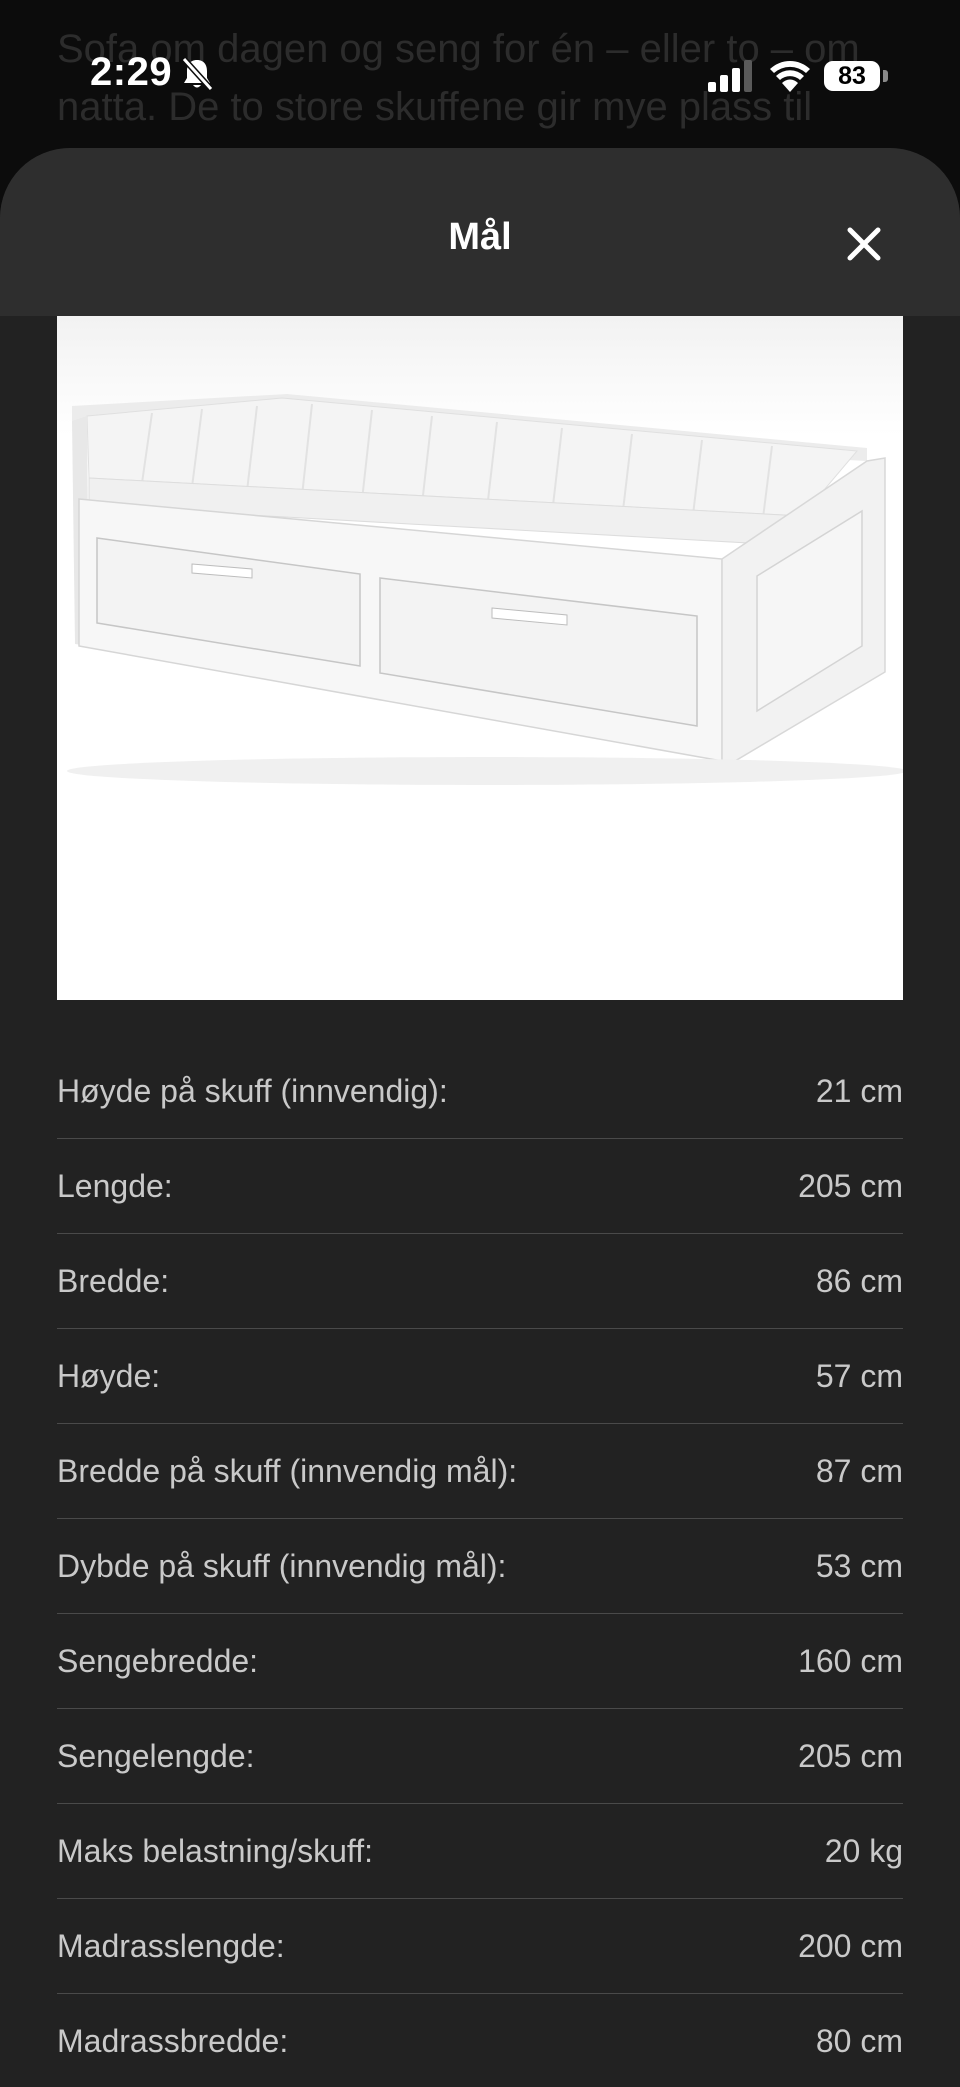 This screenshot has height=2087, width=960. What do you see at coordinates (252, 1090) in the screenshot?
I see `dimension-label: Høyde på skuff (innvendig):` at bounding box center [252, 1090].